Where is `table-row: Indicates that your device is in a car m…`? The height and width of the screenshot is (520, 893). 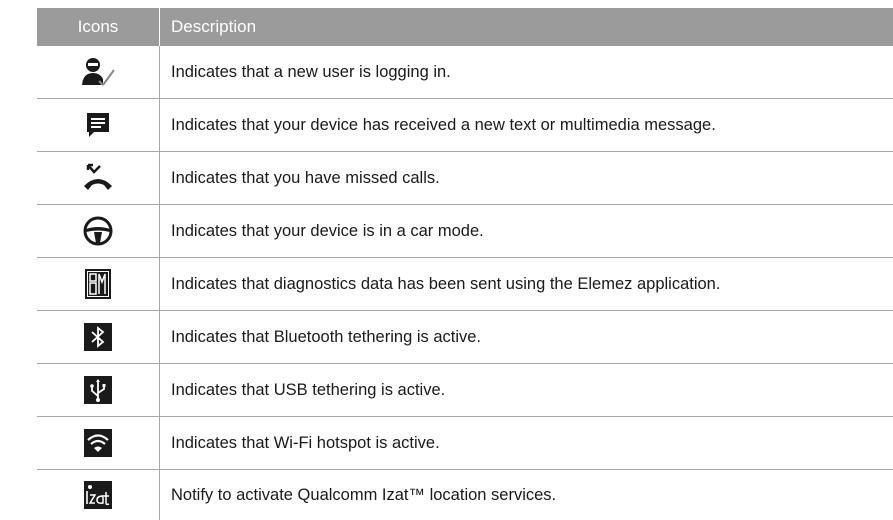
table-row: Indicates that your device is in a car m… is located at coordinates (465, 231).